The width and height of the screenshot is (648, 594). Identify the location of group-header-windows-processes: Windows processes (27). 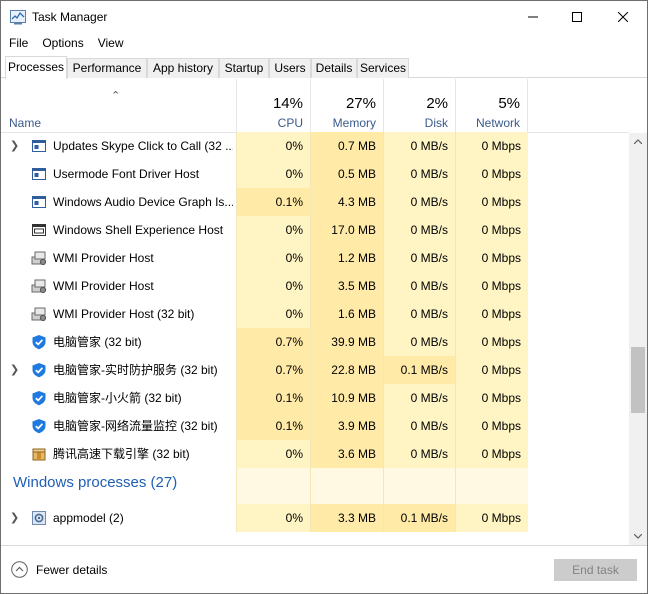
(315, 486).